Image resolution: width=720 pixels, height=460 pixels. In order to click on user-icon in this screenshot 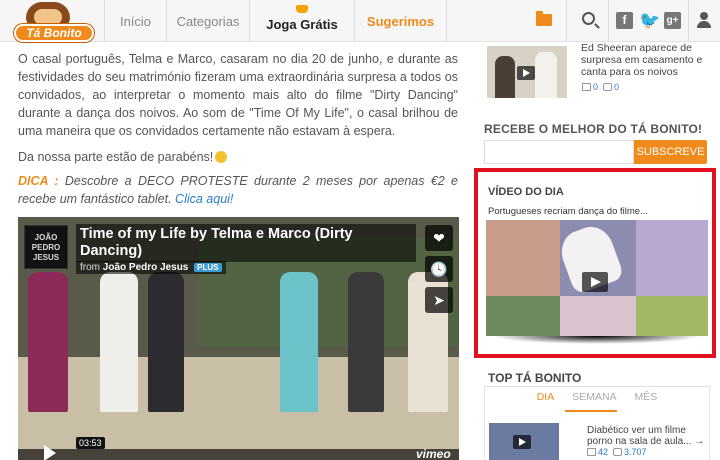, I will do `click(704, 20)`.